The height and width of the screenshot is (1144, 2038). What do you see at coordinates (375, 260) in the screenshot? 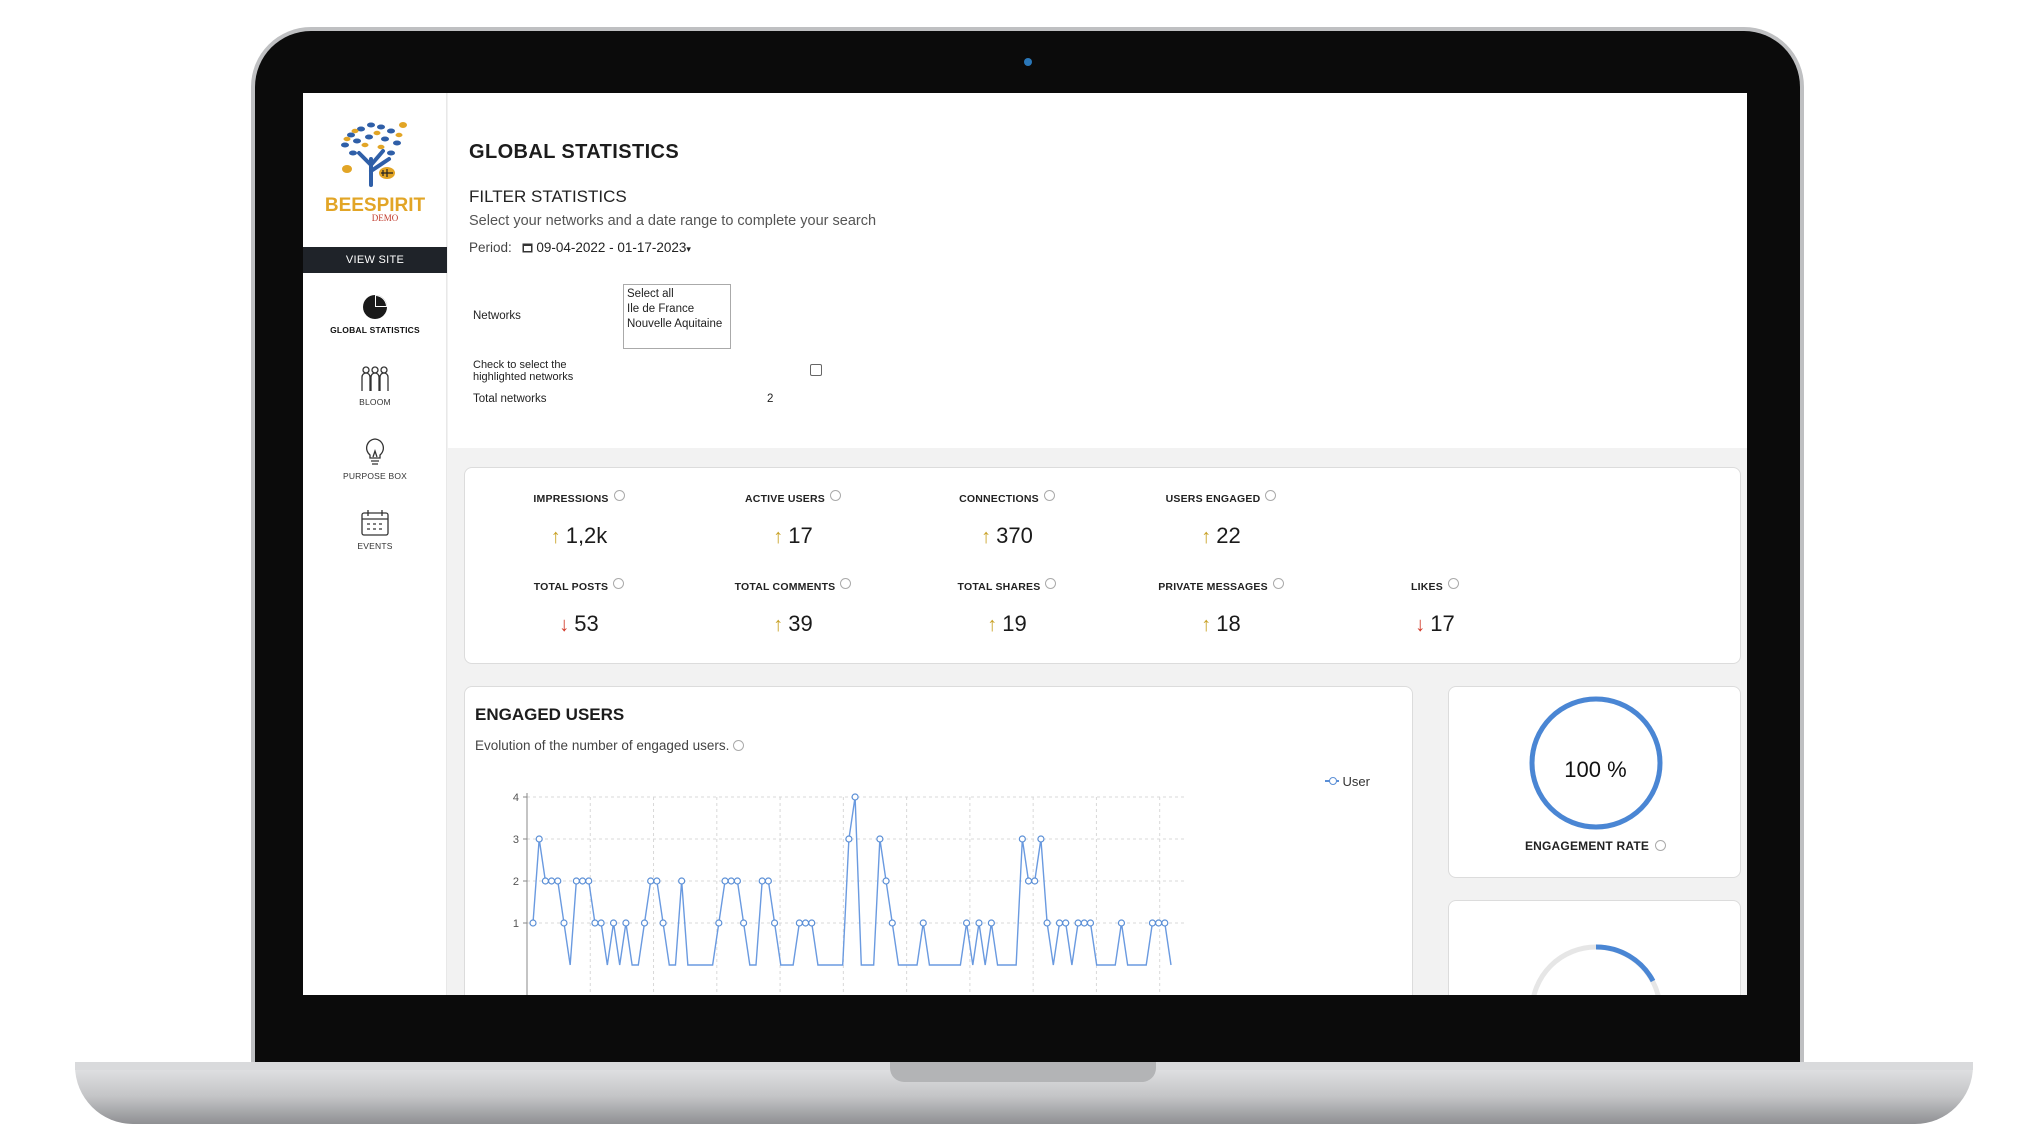
I see `view-site-button: VIEW SITE` at bounding box center [375, 260].